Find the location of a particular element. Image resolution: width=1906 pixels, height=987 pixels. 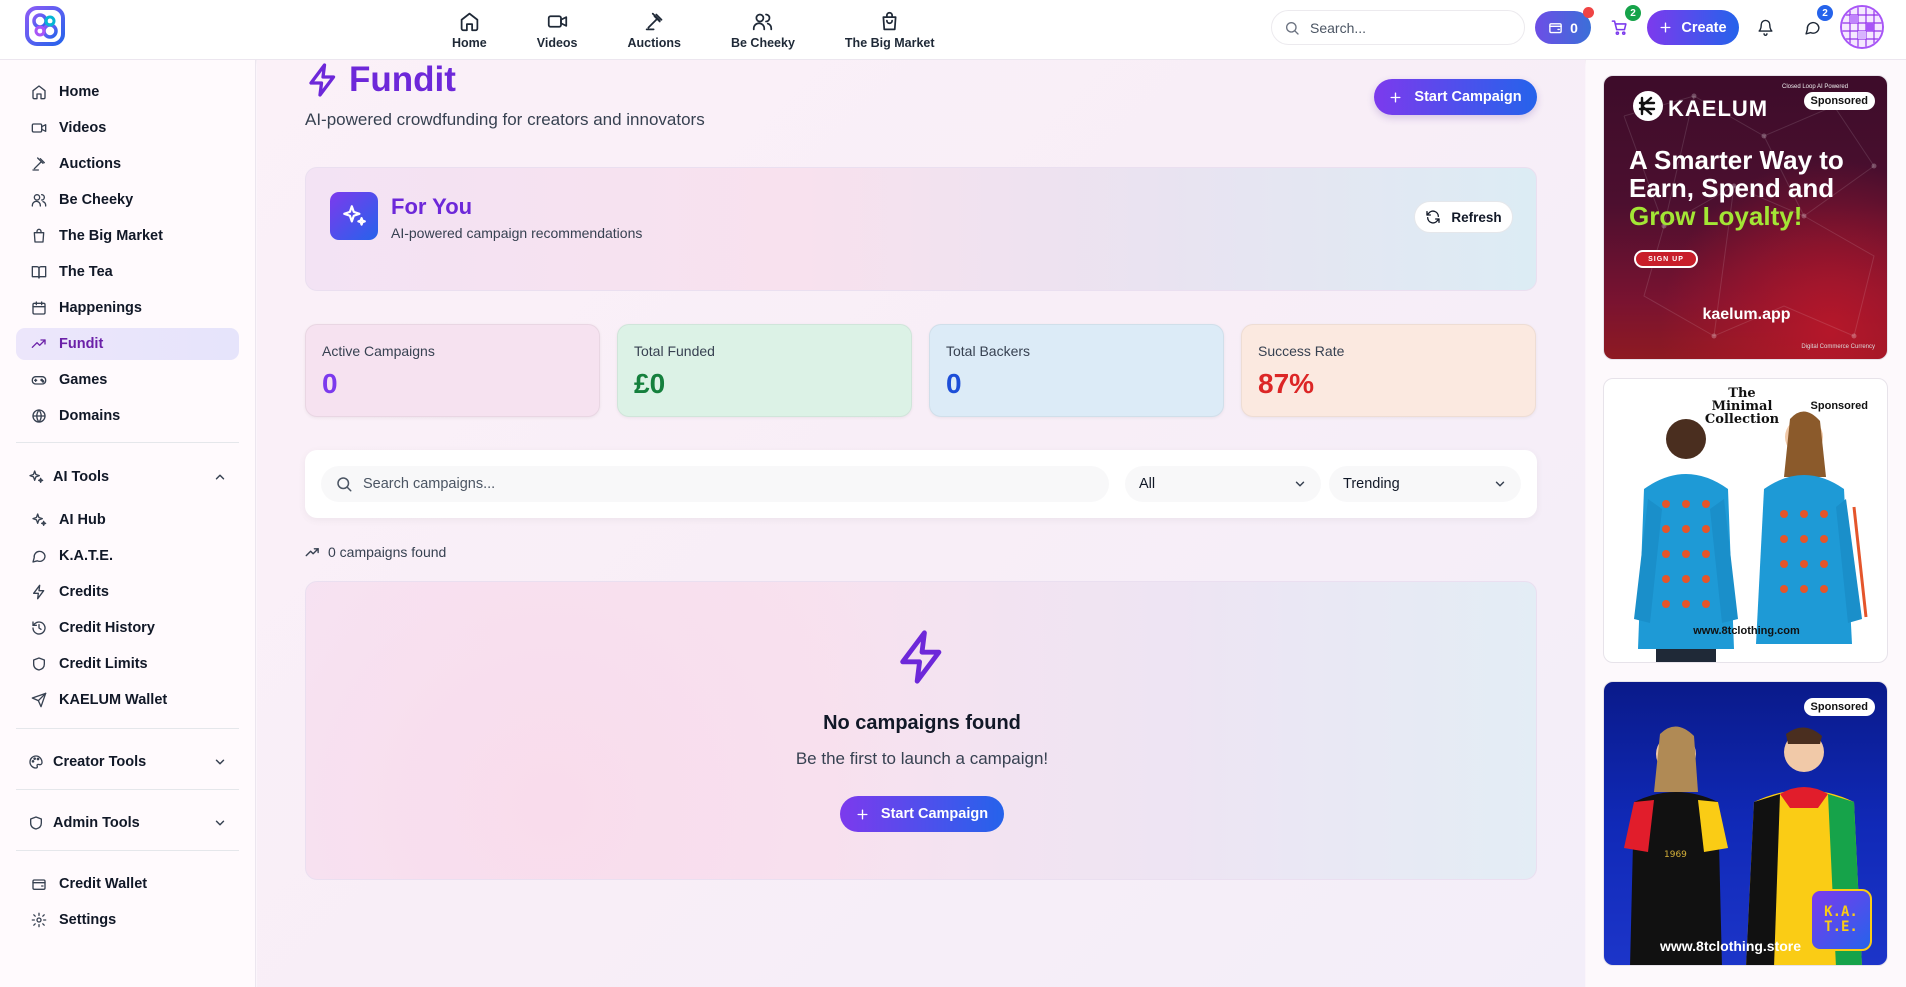

create-button: Create is located at coordinates (1693, 27).